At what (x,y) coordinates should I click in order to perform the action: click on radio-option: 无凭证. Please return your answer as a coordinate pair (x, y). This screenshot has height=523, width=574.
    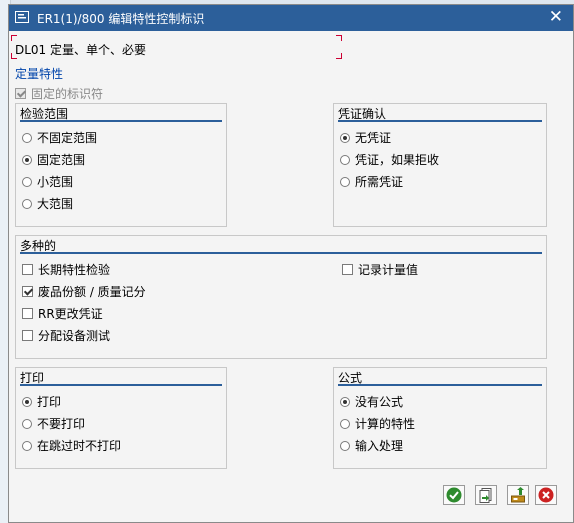
    Looking at the image, I should click on (365, 137).